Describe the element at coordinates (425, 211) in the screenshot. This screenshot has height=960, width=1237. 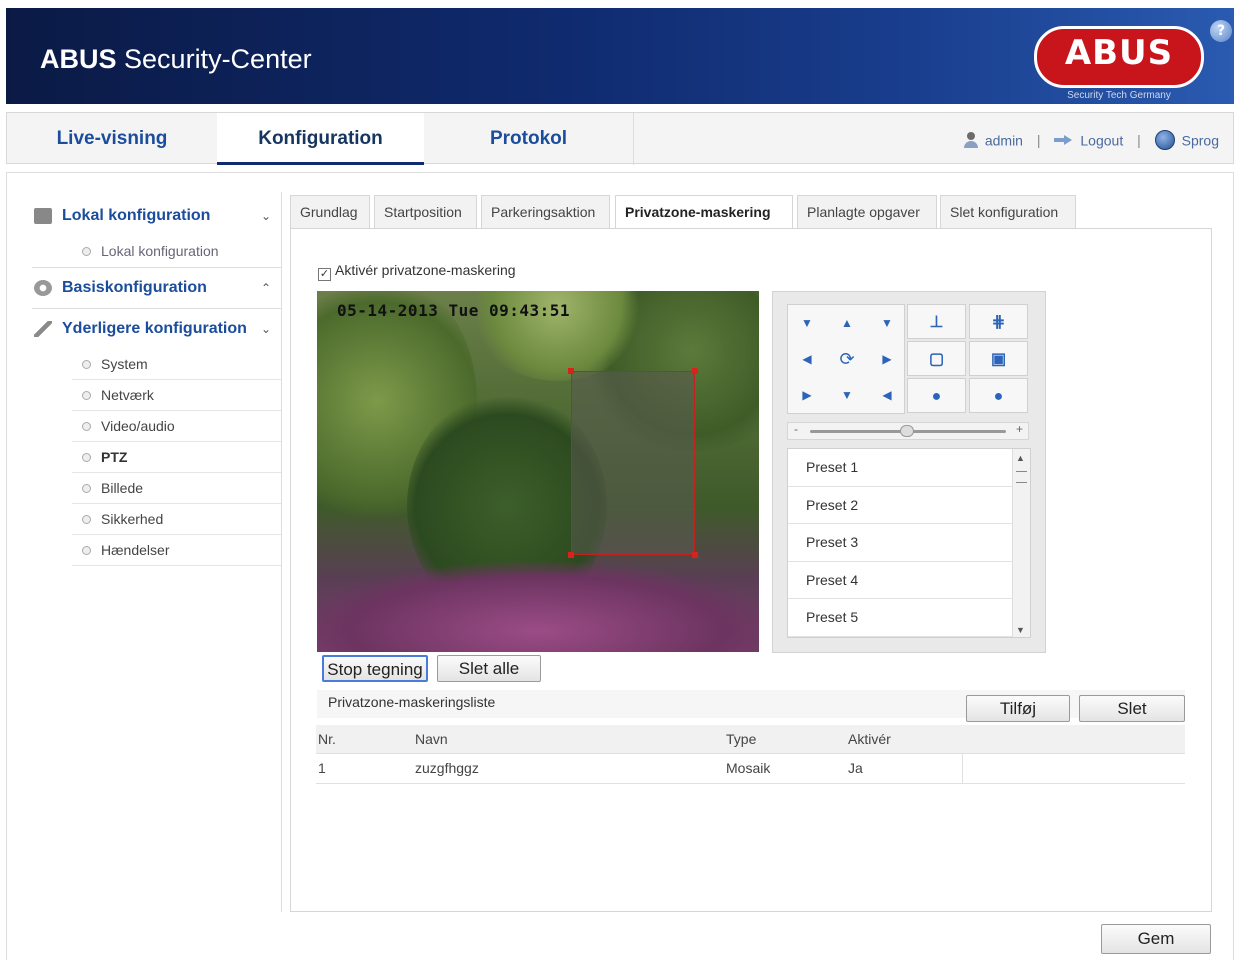
I see `tab-start-position: Startposition` at that location.